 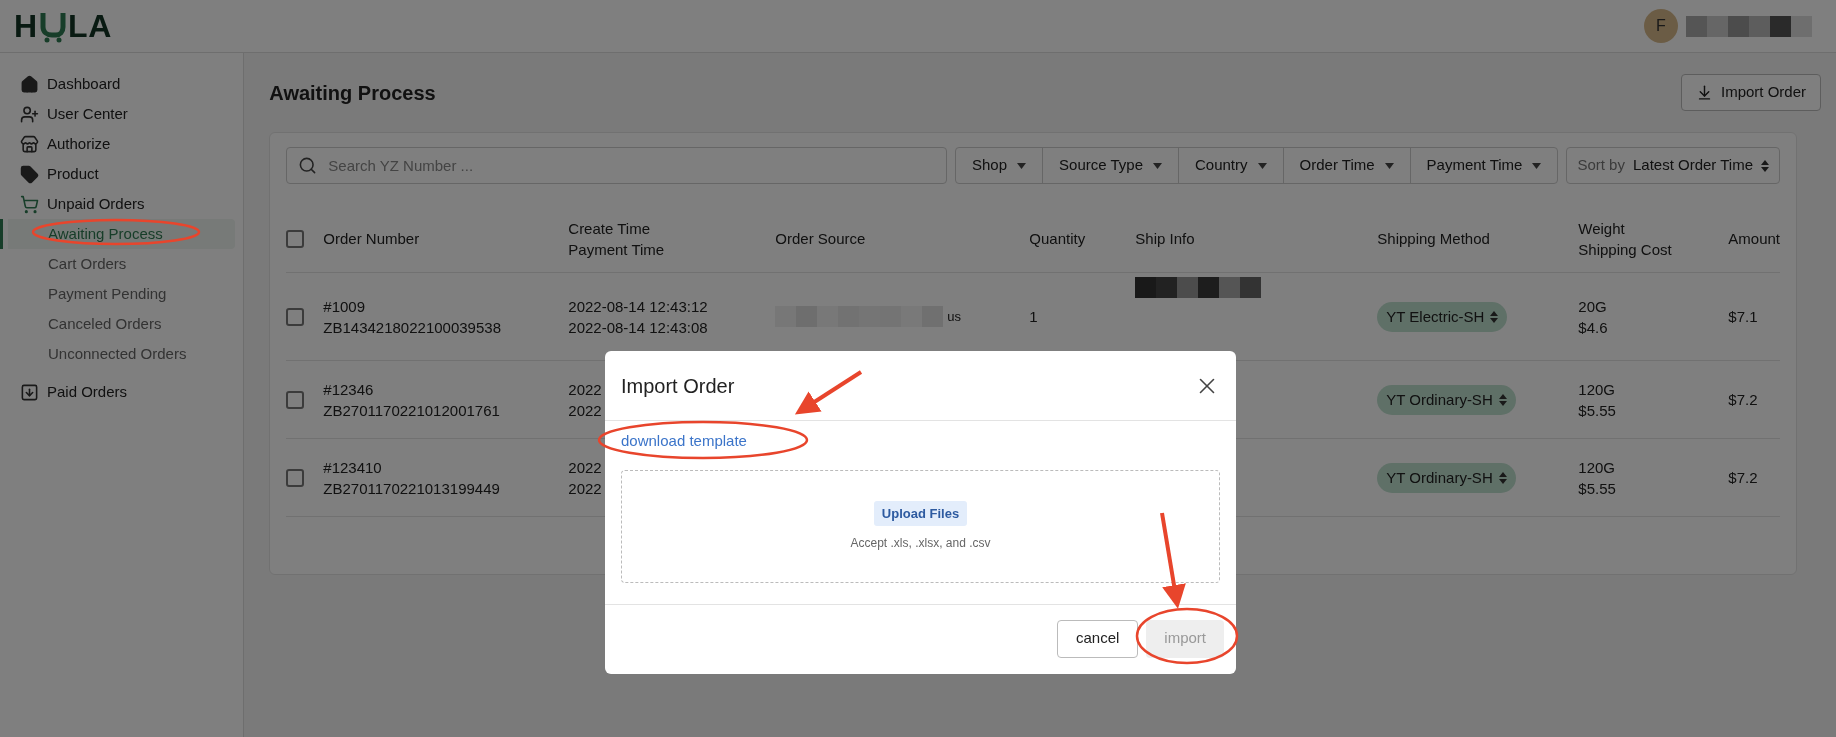 I want to click on active-indicator, so click(x=1, y=234).